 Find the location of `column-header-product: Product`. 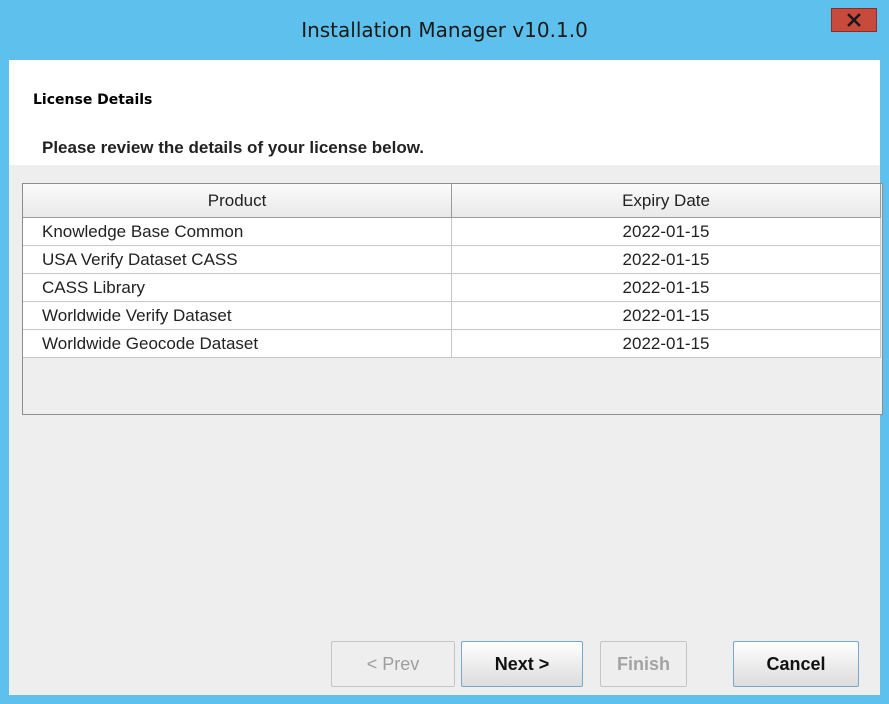

column-header-product: Product is located at coordinates (238, 201).